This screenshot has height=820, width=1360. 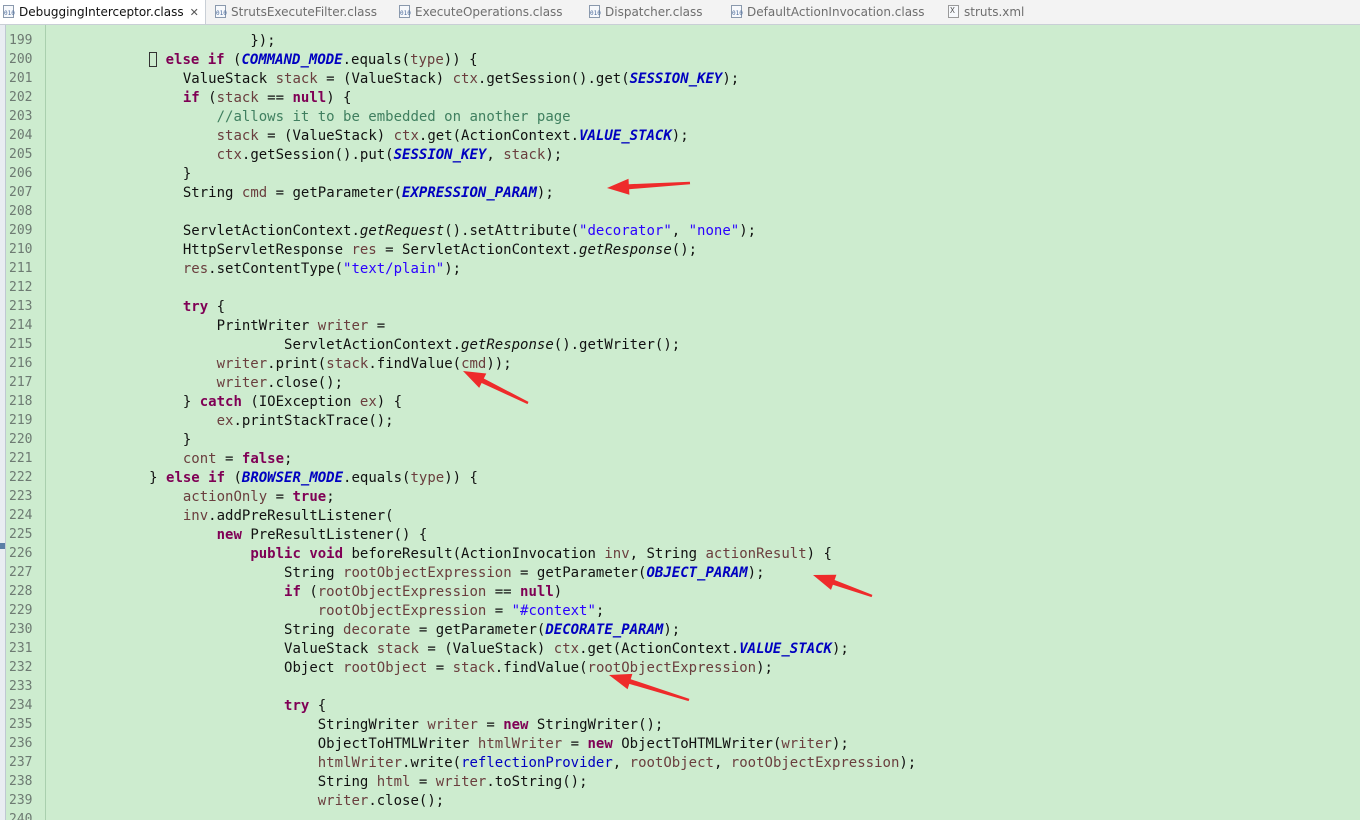 What do you see at coordinates (680, 363) in the screenshot?
I see `code-line: 216 writer.print(stack.findValue(cmd));` at bounding box center [680, 363].